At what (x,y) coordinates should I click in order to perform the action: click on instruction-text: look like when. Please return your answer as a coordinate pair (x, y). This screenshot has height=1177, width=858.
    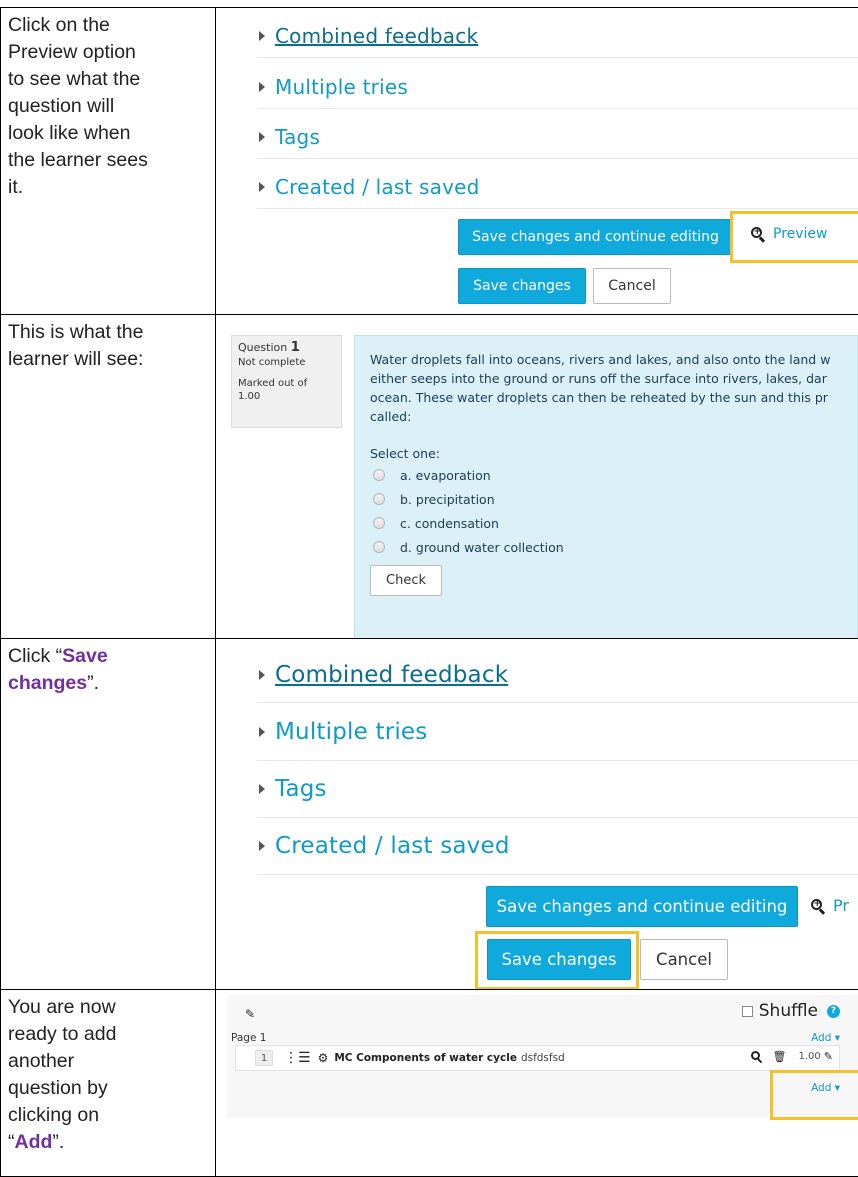
    Looking at the image, I should click on (69, 133).